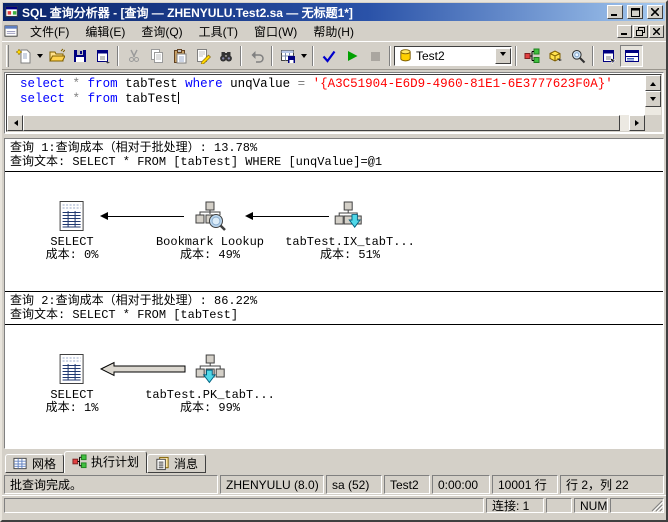 The image size is (668, 522). Describe the element at coordinates (640, 31) in the screenshot. I see `mdi-restore-button` at that location.